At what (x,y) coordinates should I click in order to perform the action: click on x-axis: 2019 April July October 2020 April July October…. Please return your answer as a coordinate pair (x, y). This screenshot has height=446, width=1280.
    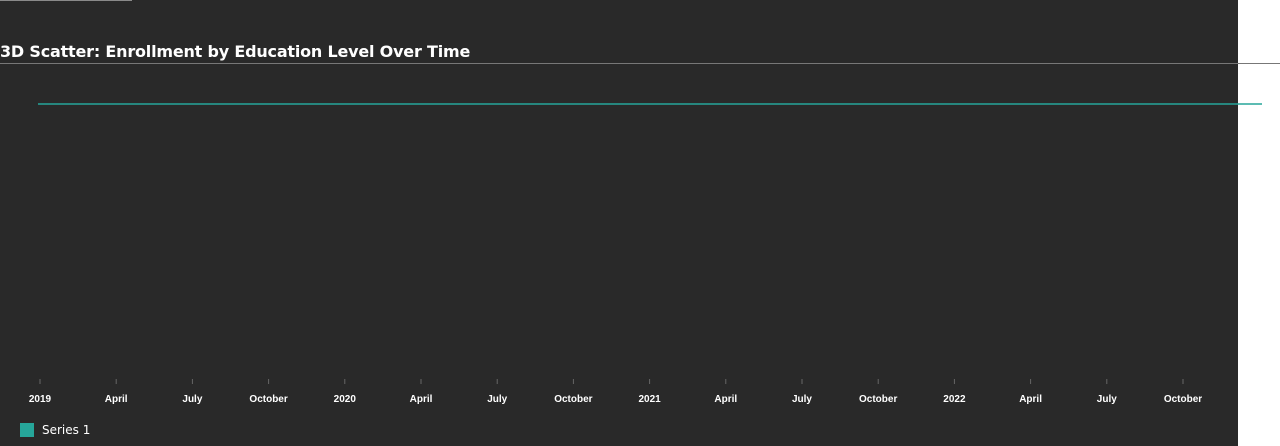
    Looking at the image, I should click on (615, 392).